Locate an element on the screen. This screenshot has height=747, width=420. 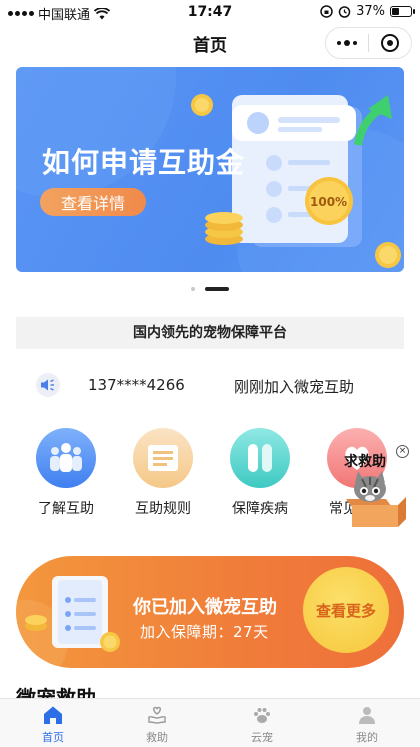
user-icon is located at coordinates (367, 715).